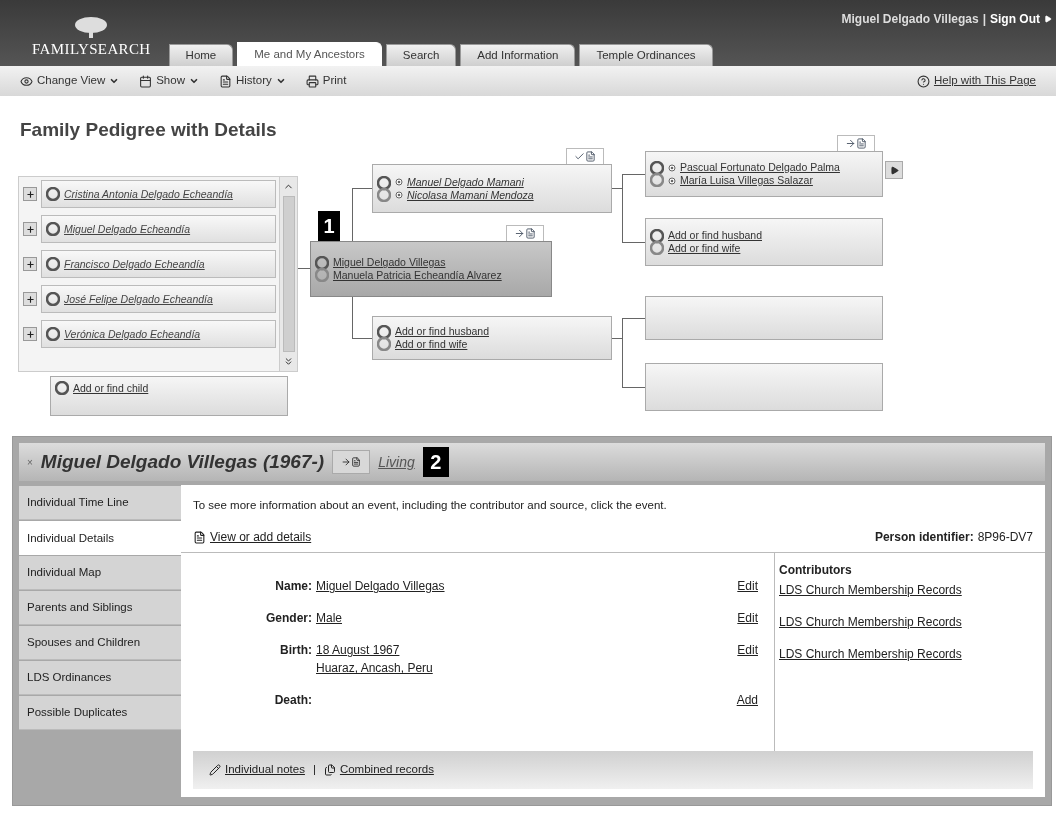  What do you see at coordinates (100, 713) in the screenshot?
I see `side-tab: Possible Duplicates` at bounding box center [100, 713].